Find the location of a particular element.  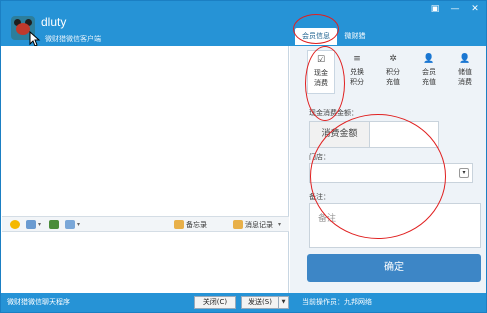

list-icon: ≡ is located at coordinates (357, 59).